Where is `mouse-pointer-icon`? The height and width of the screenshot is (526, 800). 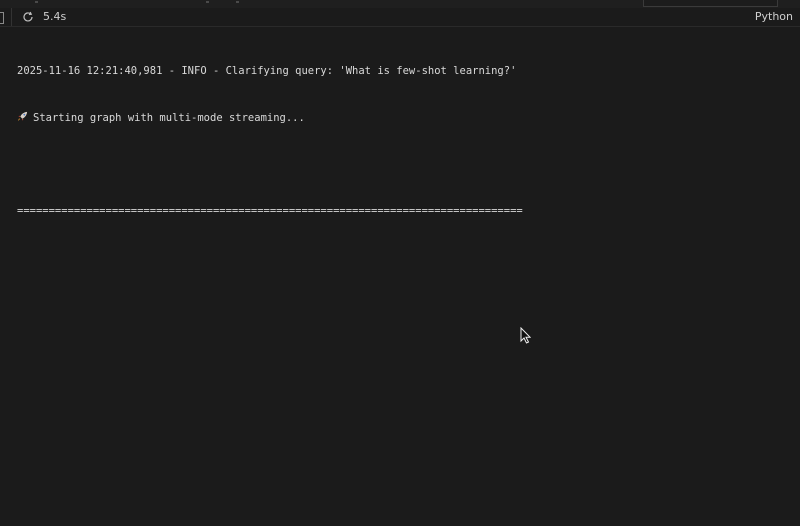
mouse-pointer-icon is located at coordinates (525, 335).